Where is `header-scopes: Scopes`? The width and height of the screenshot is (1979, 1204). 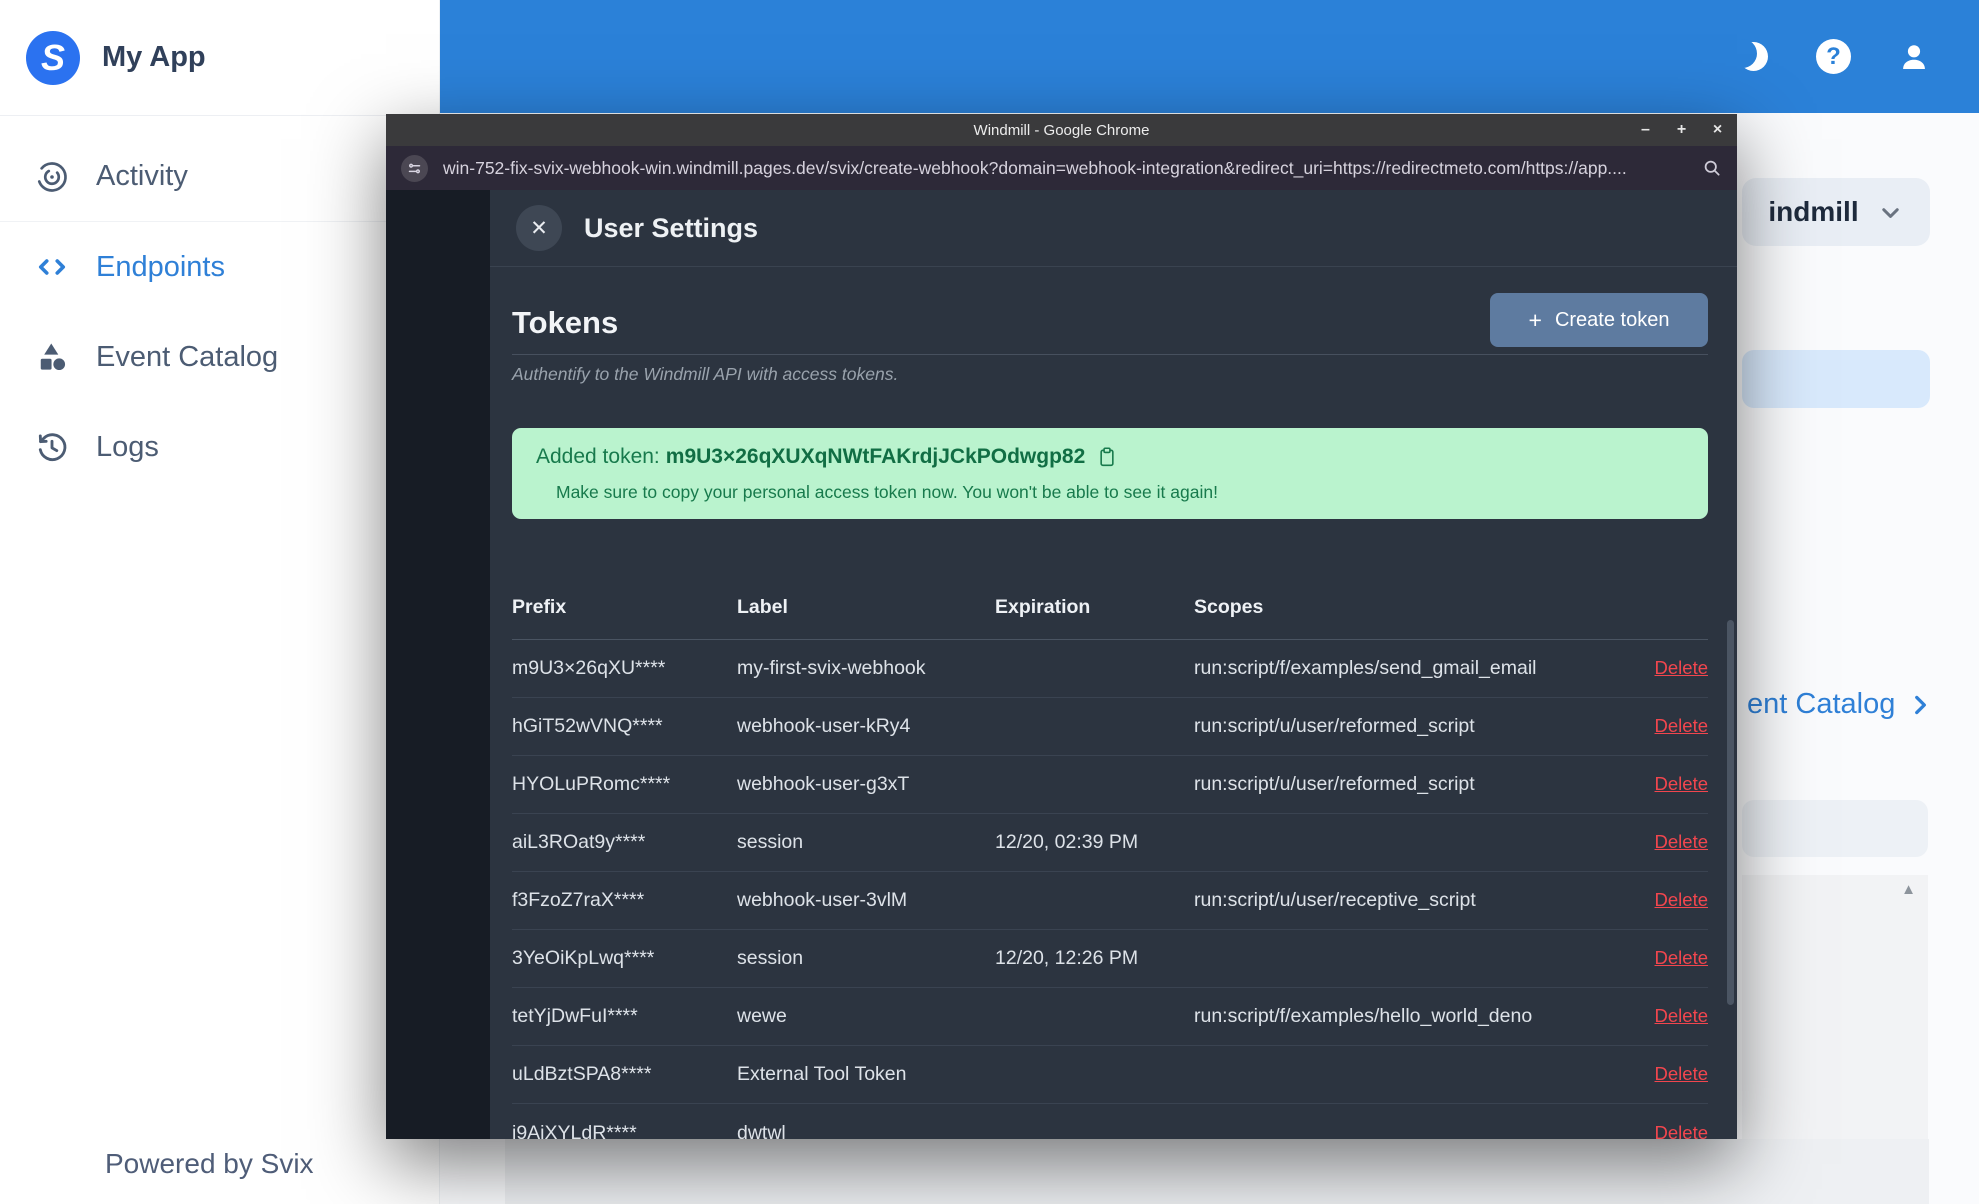
header-scopes: Scopes is located at coordinates (1229, 606).